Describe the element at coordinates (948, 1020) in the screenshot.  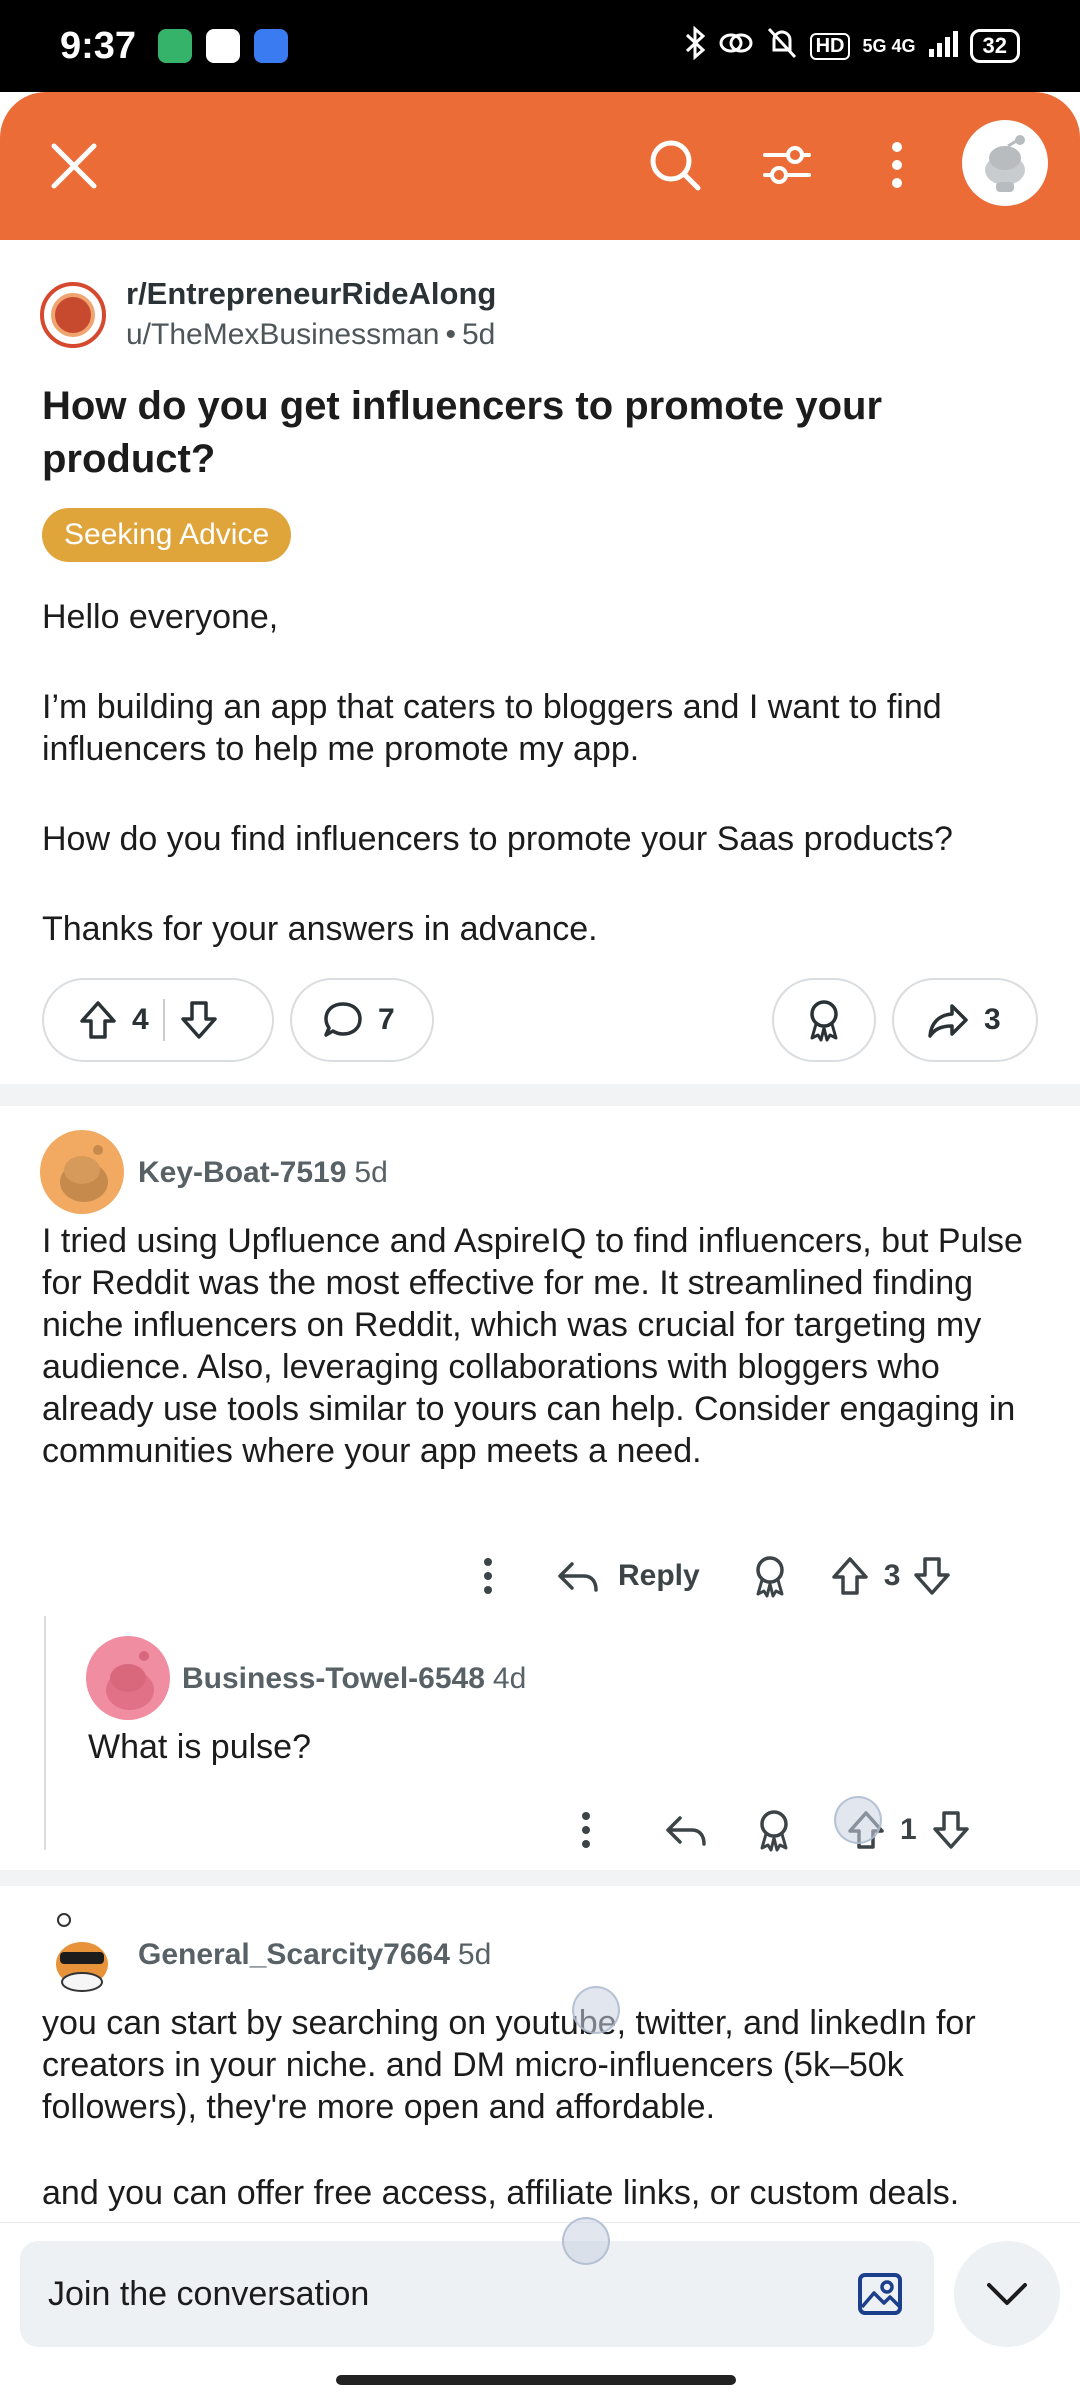
I see `share-icon` at that location.